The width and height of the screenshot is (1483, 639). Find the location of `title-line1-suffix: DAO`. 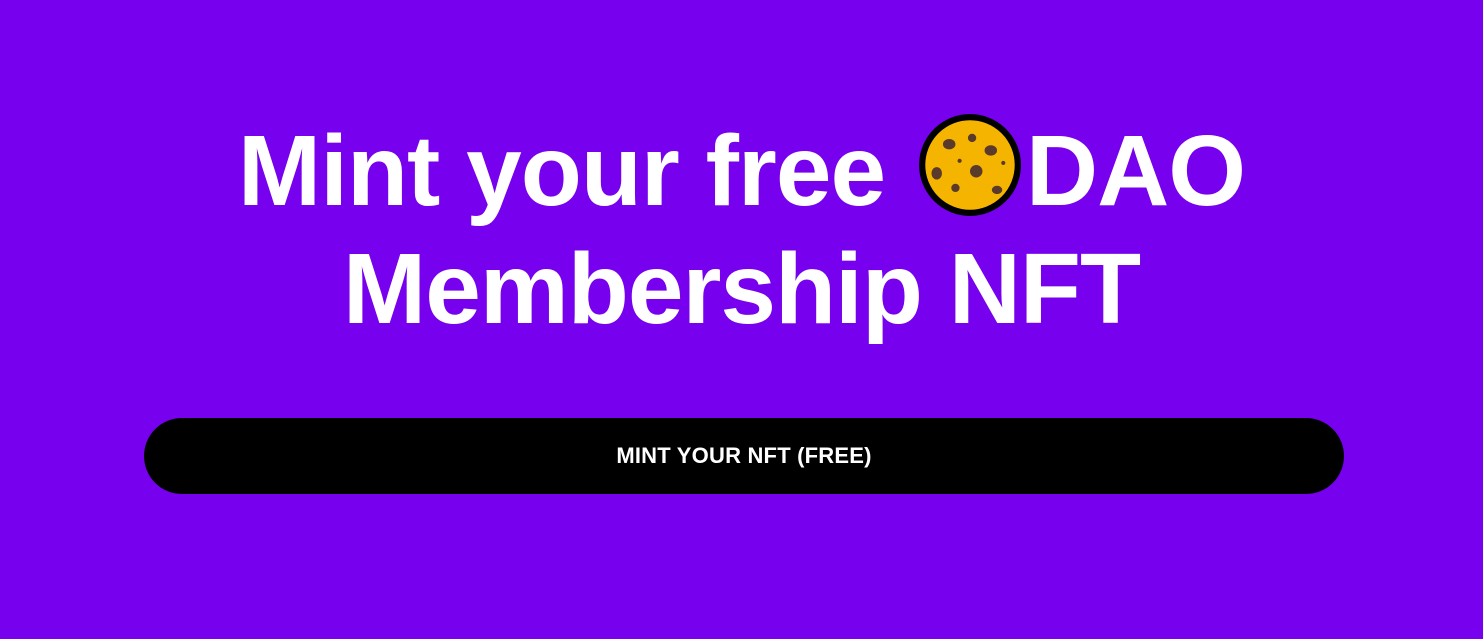

title-line1-suffix: DAO is located at coordinates (1135, 171).